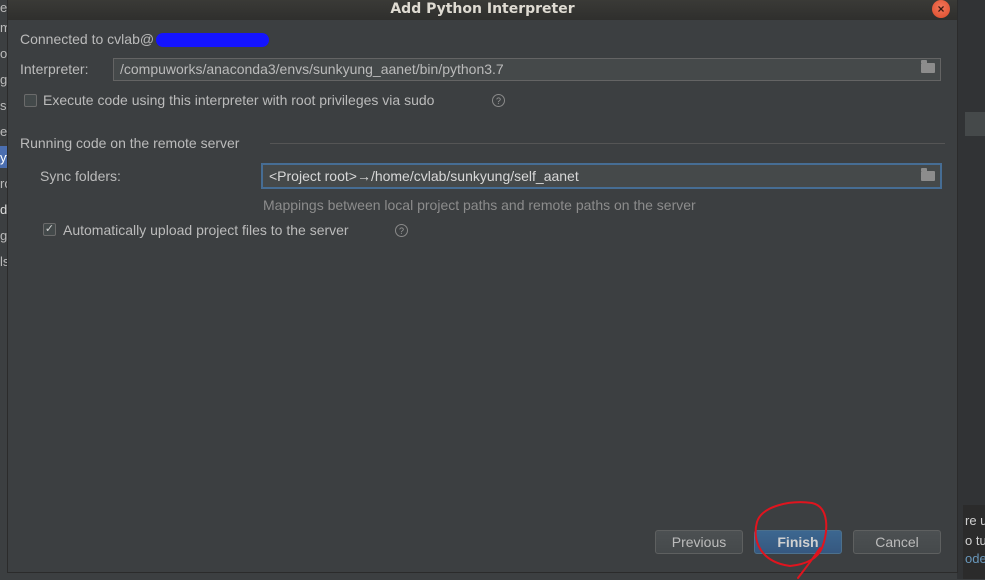 This screenshot has width=985, height=580. Describe the element at coordinates (791, 540) in the screenshot. I see `red-circle-annotation` at that location.